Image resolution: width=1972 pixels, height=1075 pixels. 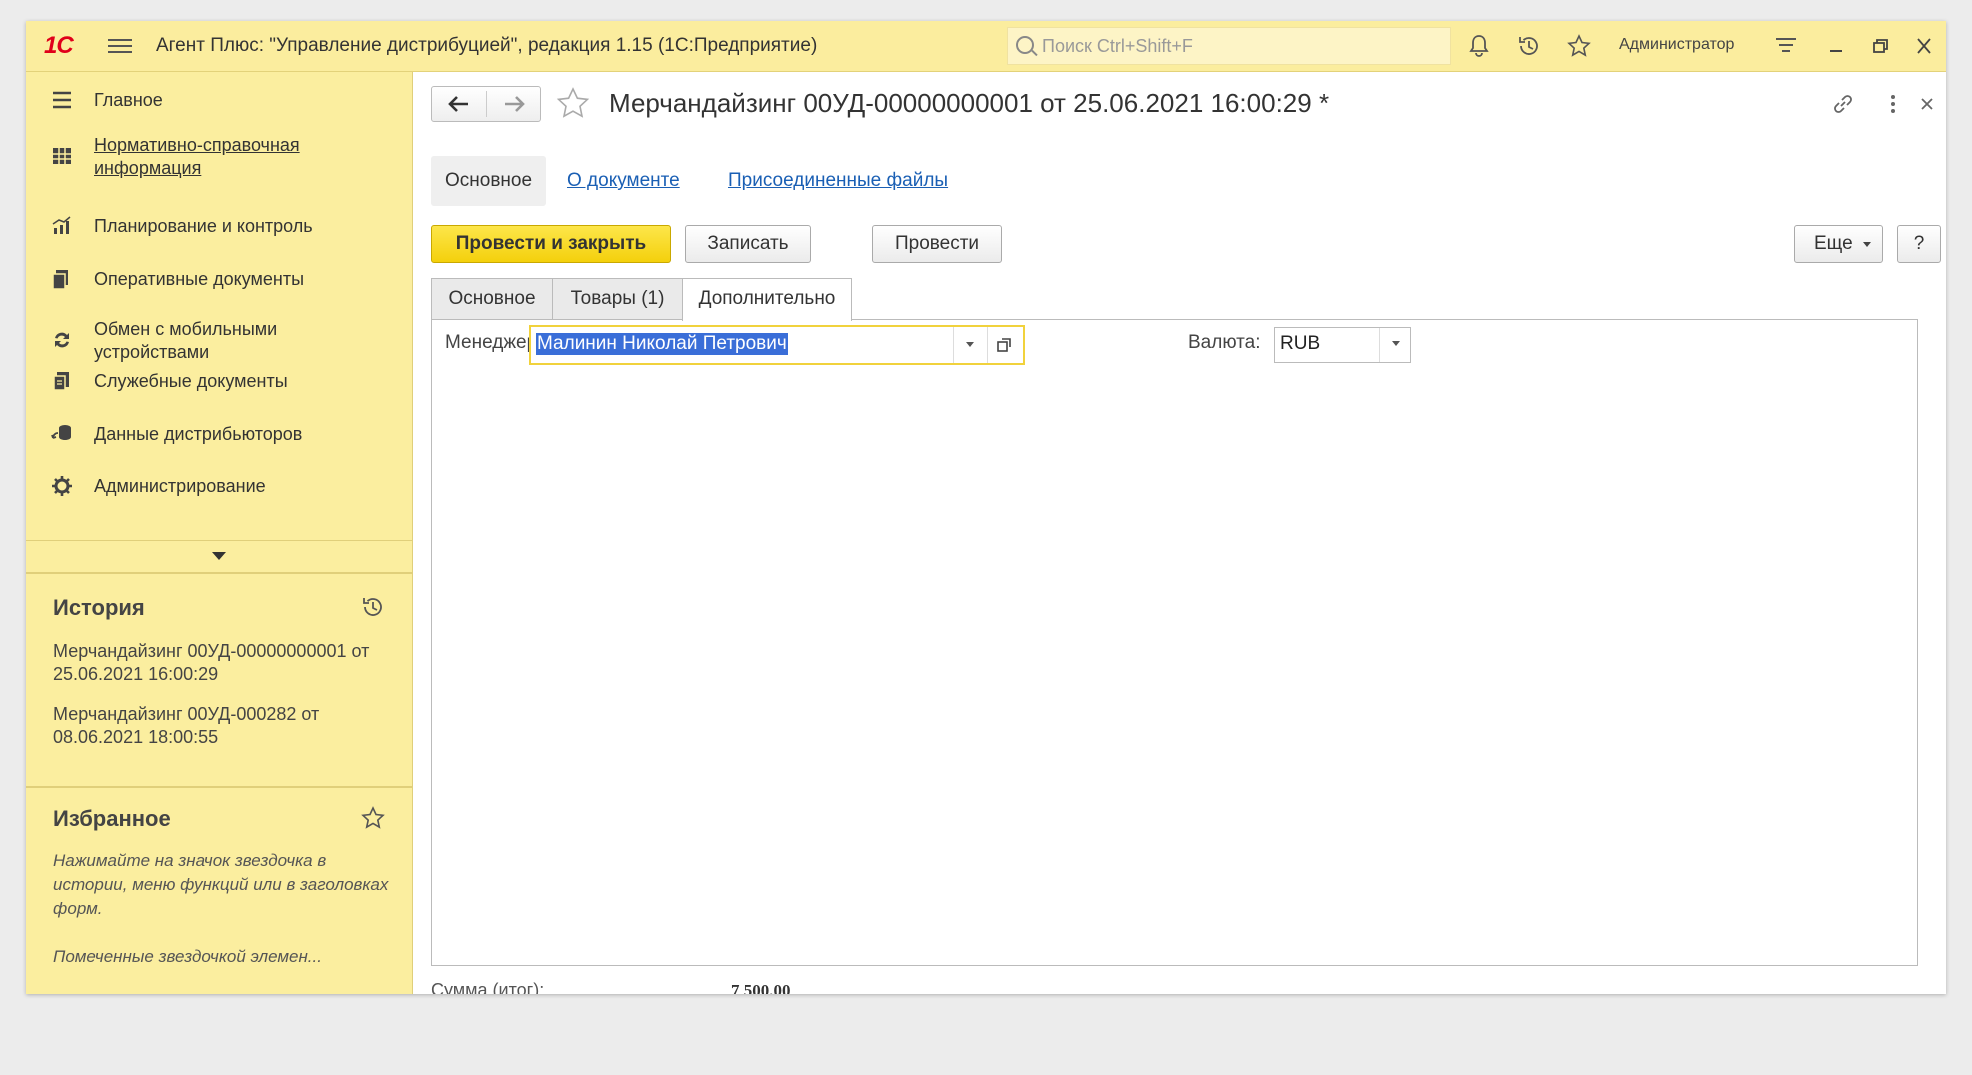 I want to click on search-icon, so click(x=1025, y=45).